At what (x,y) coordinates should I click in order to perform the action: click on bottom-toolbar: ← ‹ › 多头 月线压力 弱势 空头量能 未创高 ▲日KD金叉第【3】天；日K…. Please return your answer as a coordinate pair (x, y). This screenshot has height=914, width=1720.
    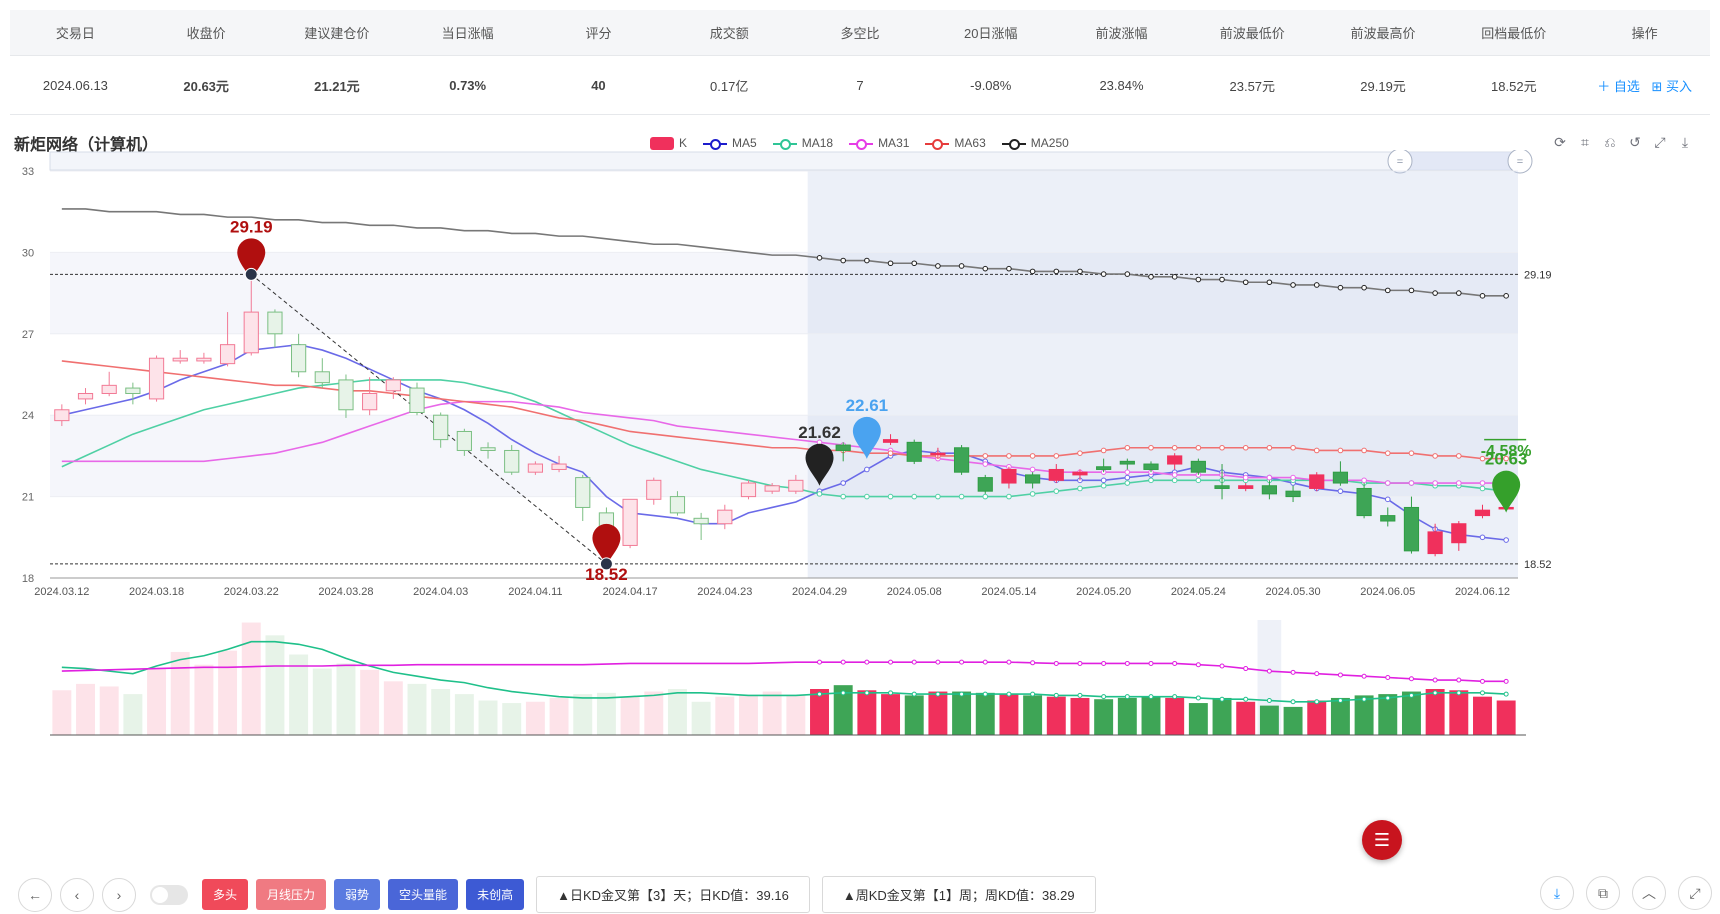
    Looking at the image, I should click on (557, 894).